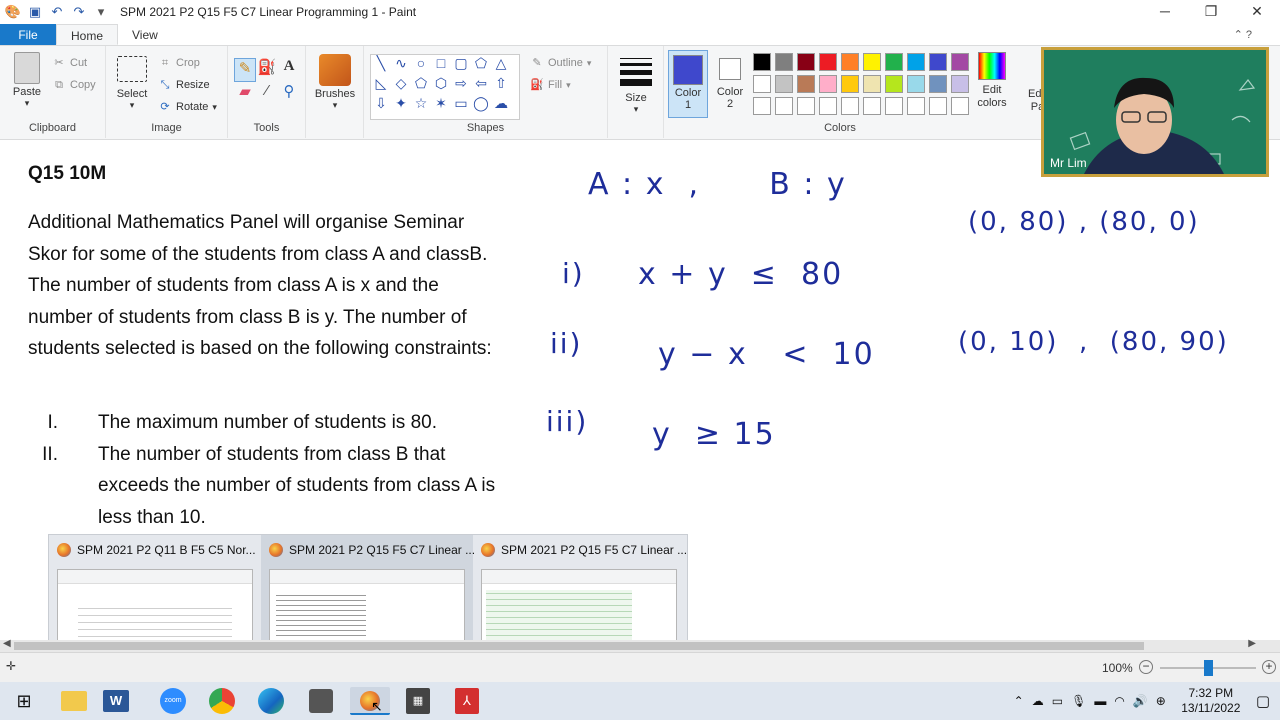 The height and width of the screenshot is (720, 1280). Describe the element at coordinates (321, 701) in the screenshot. I see `video-app-icon` at that location.